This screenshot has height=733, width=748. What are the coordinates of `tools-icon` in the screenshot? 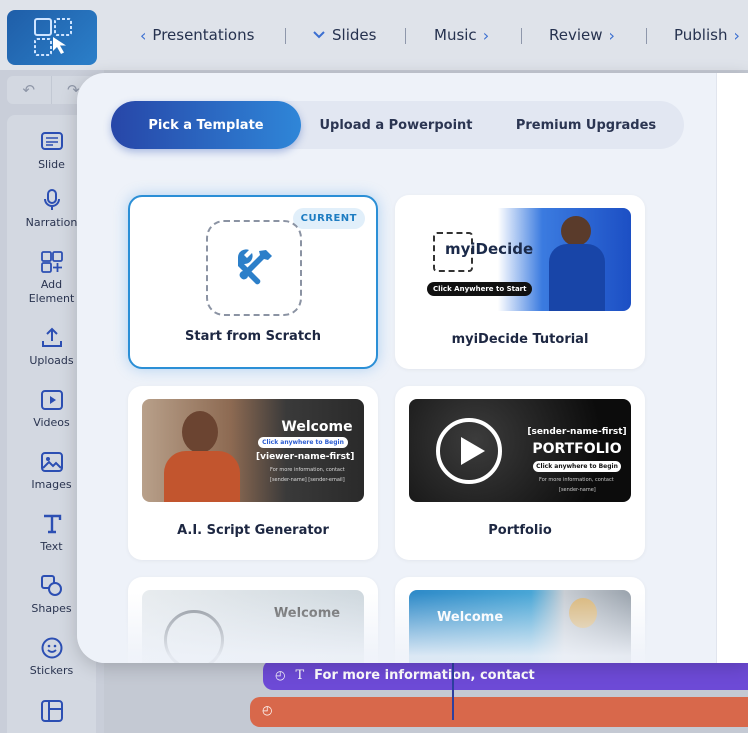 It's located at (254, 267).